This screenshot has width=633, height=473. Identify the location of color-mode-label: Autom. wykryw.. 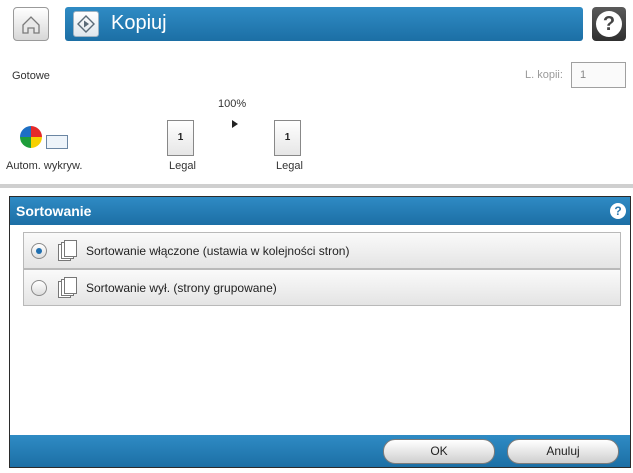
(44, 166).